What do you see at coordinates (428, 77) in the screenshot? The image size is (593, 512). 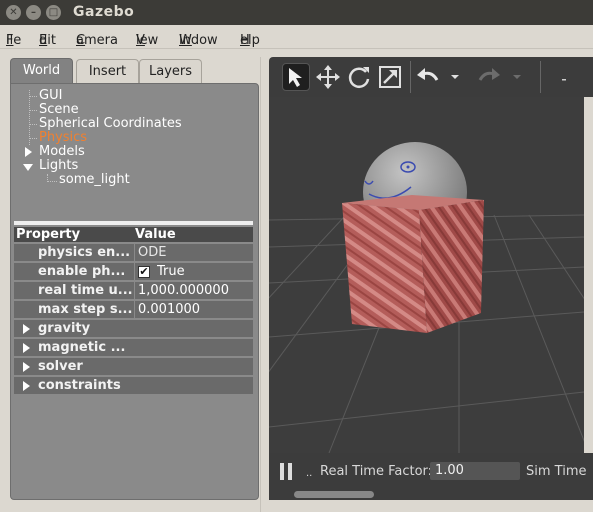 I see `undo-icon` at bounding box center [428, 77].